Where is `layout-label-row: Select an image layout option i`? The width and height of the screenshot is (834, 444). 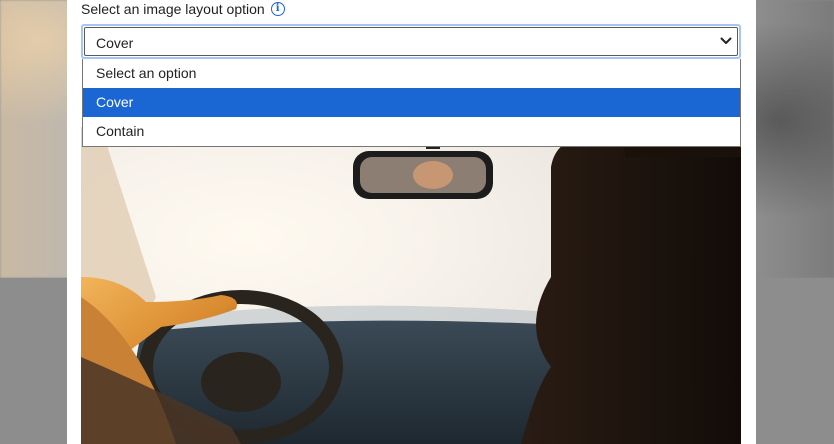
layout-label-row: Select an image layout option i is located at coordinates (183, 9).